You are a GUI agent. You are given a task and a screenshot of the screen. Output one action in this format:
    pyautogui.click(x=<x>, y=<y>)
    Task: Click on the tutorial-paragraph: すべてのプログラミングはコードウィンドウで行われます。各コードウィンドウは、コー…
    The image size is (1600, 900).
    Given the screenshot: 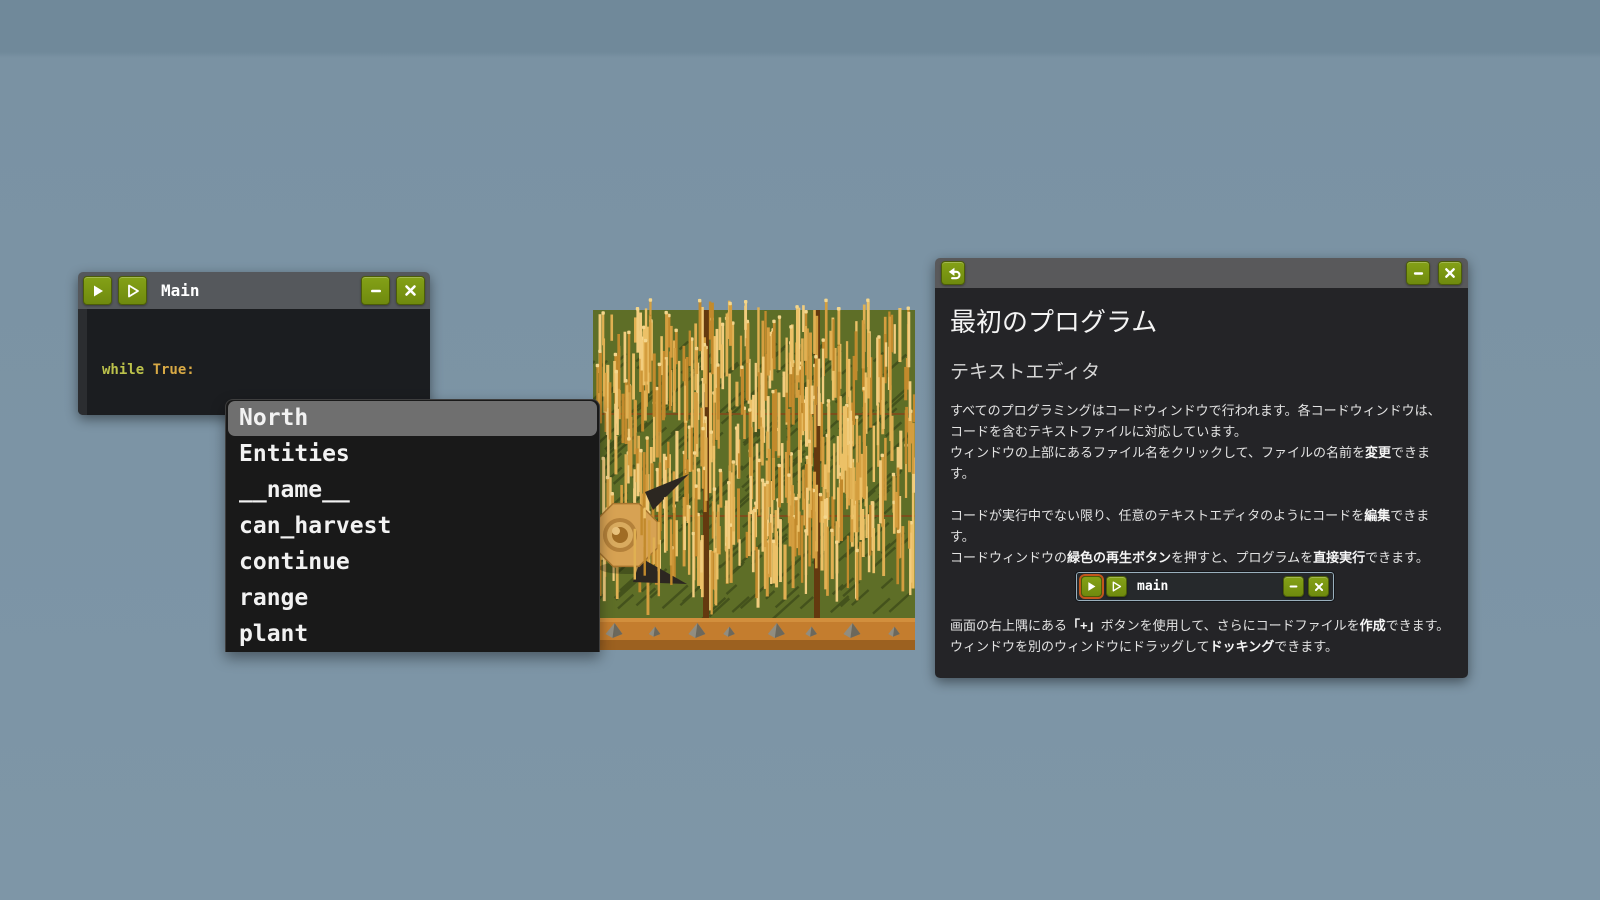 What is the action you would take?
    pyautogui.click(x=1195, y=442)
    